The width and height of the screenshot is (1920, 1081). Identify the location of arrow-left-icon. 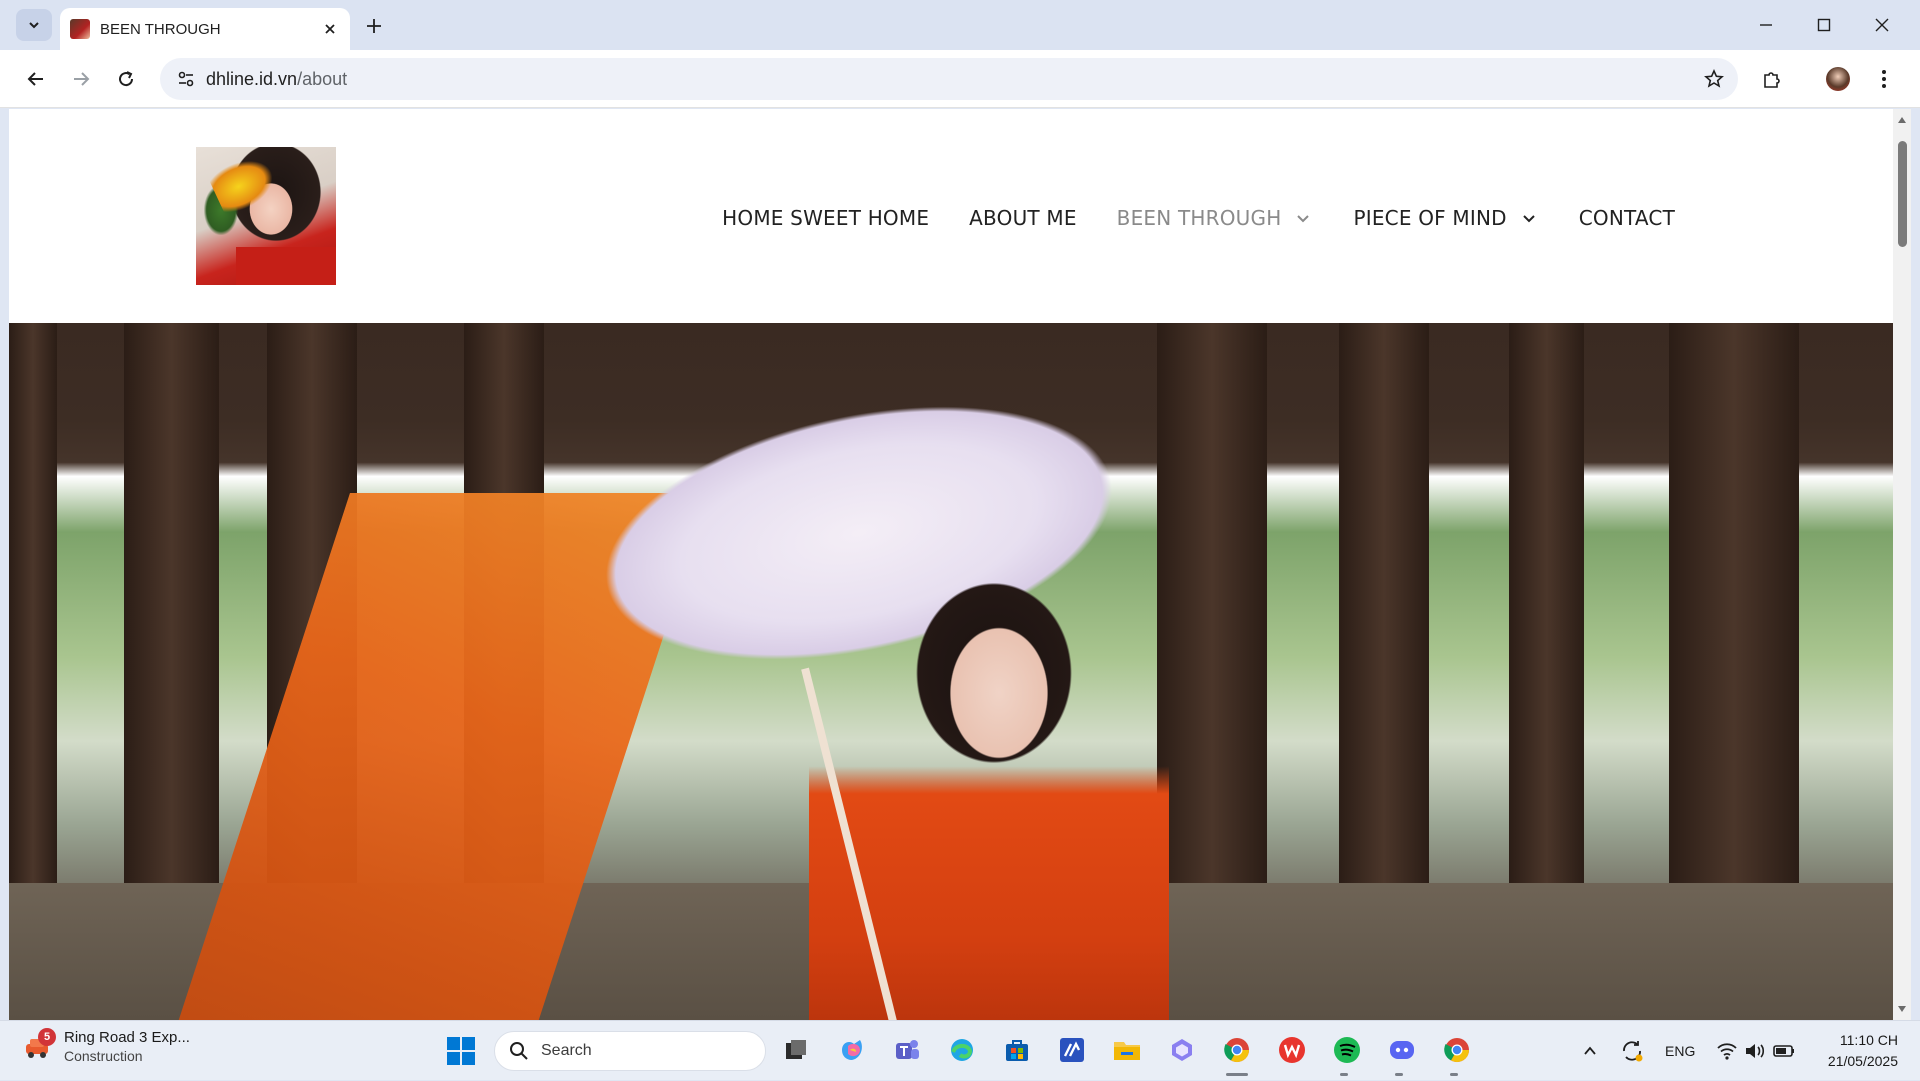
(35, 79).